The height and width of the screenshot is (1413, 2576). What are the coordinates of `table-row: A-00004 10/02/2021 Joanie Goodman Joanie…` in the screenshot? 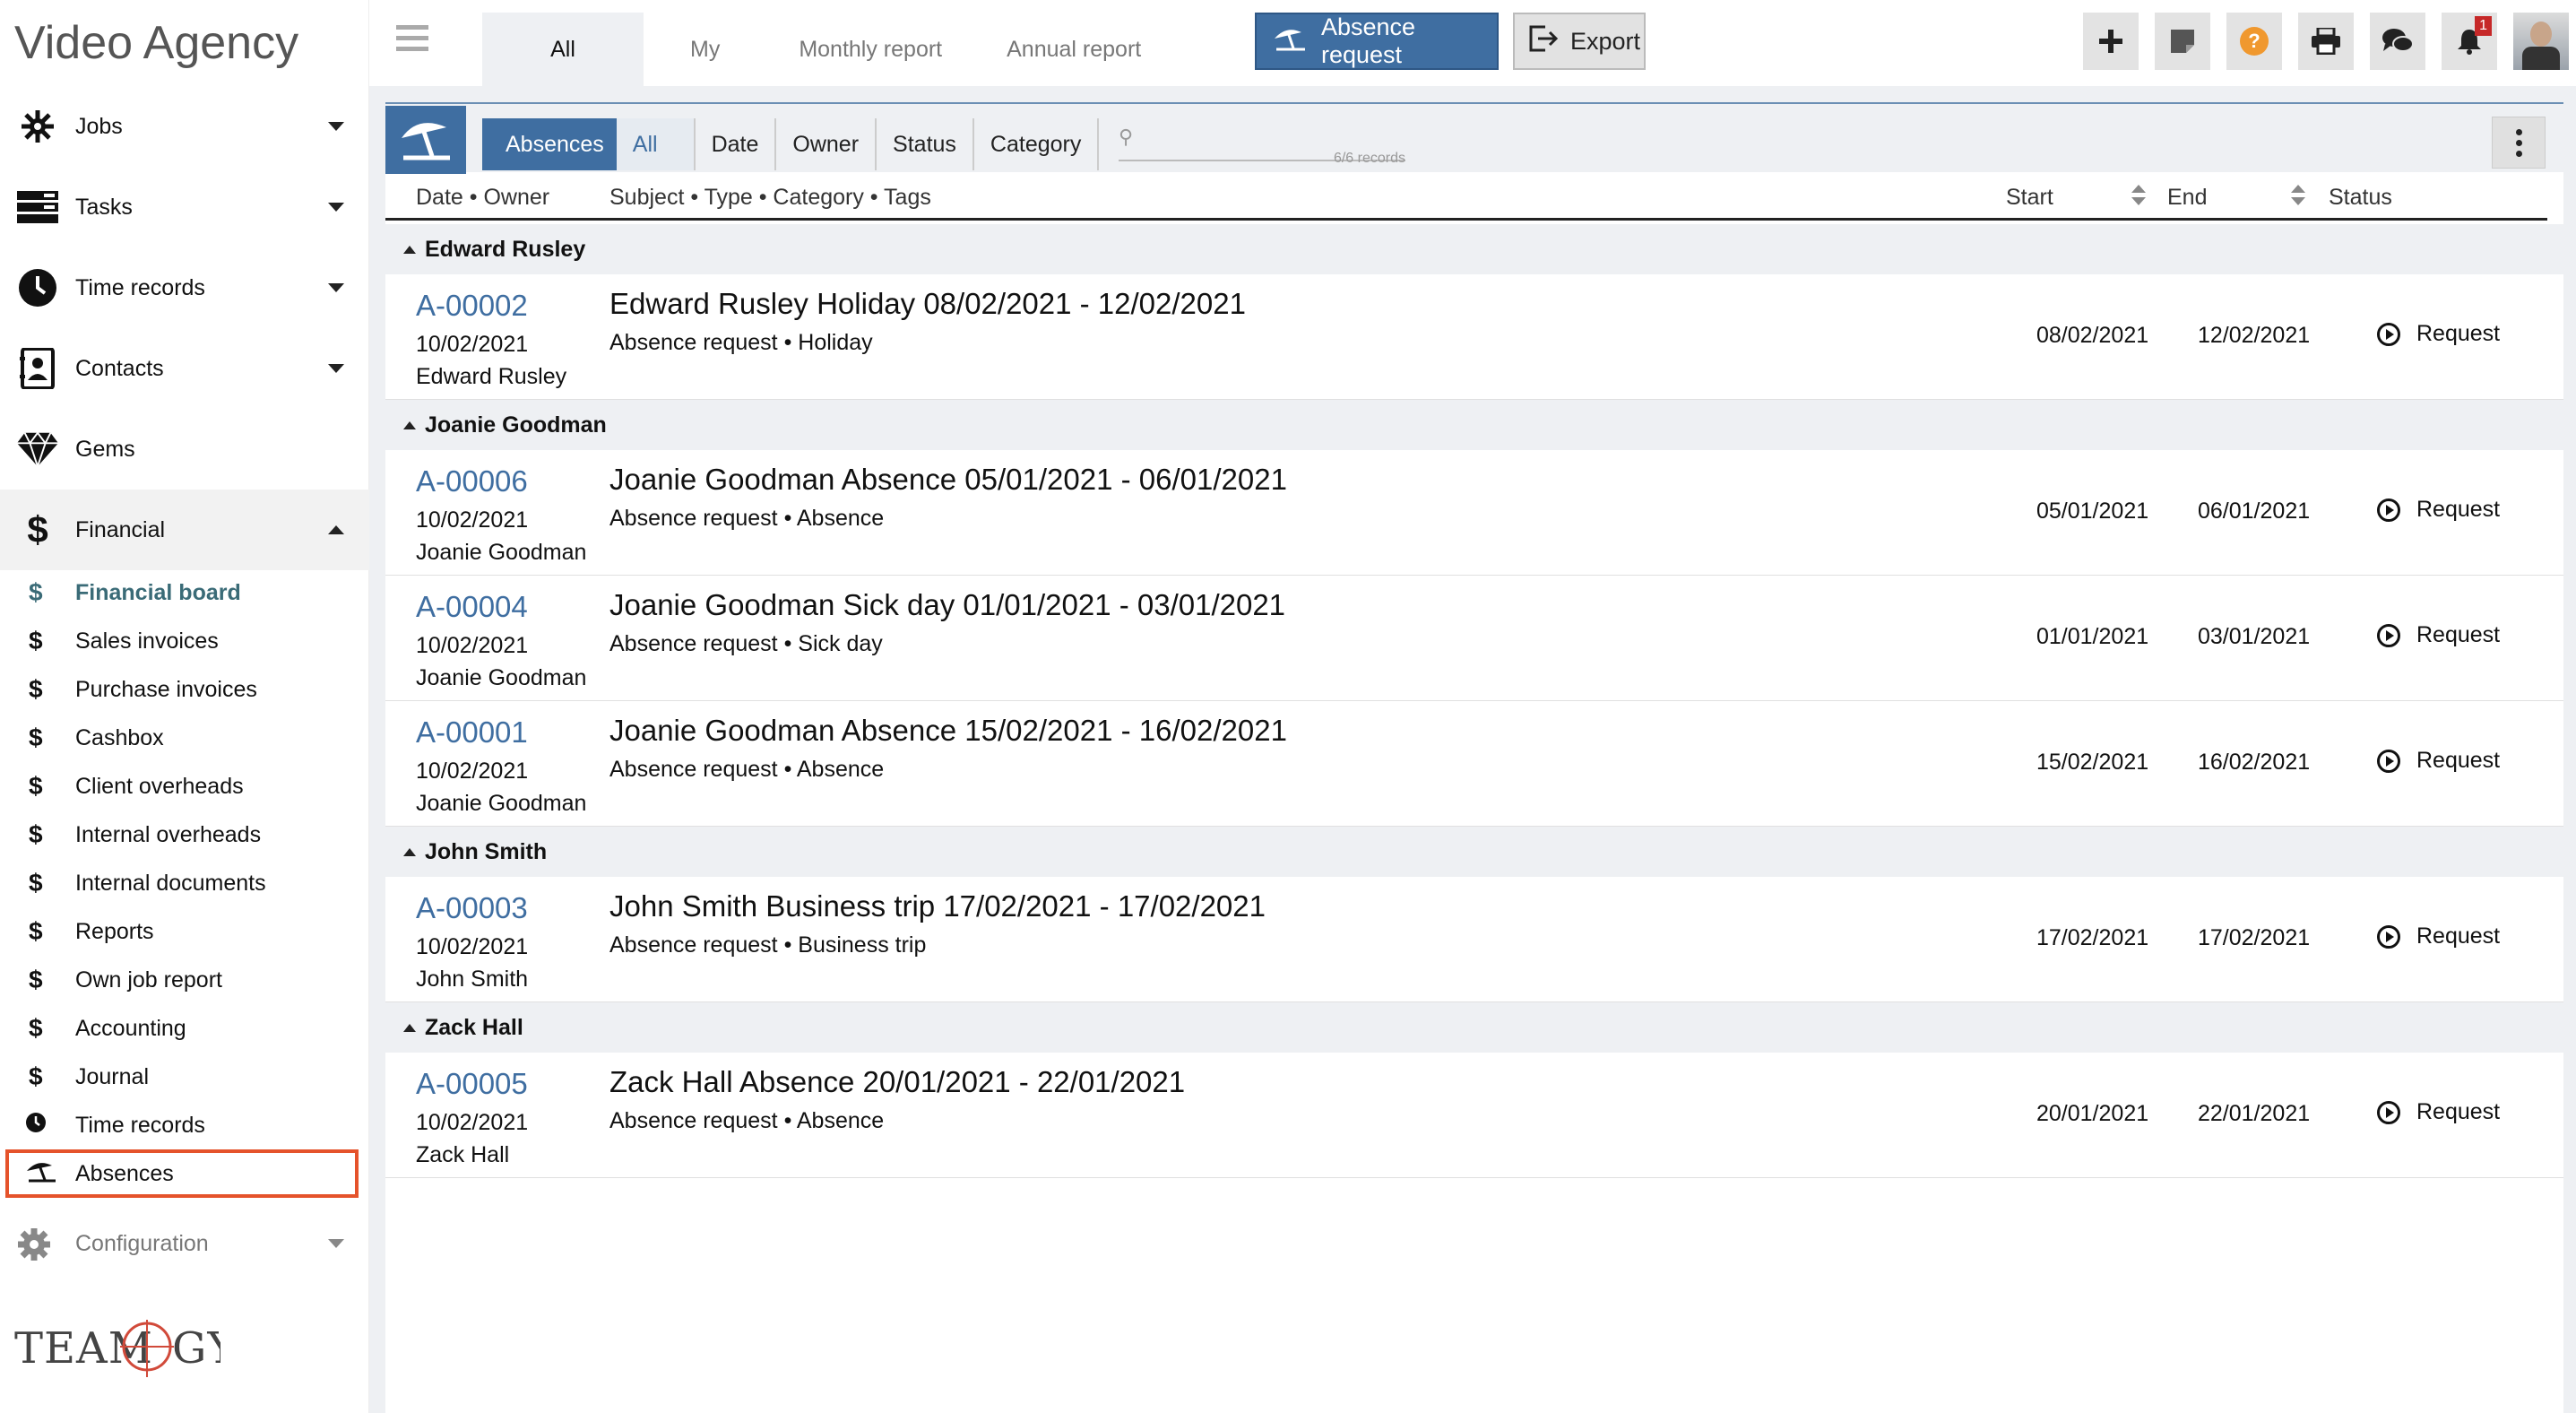 It's located at (1474, 639).